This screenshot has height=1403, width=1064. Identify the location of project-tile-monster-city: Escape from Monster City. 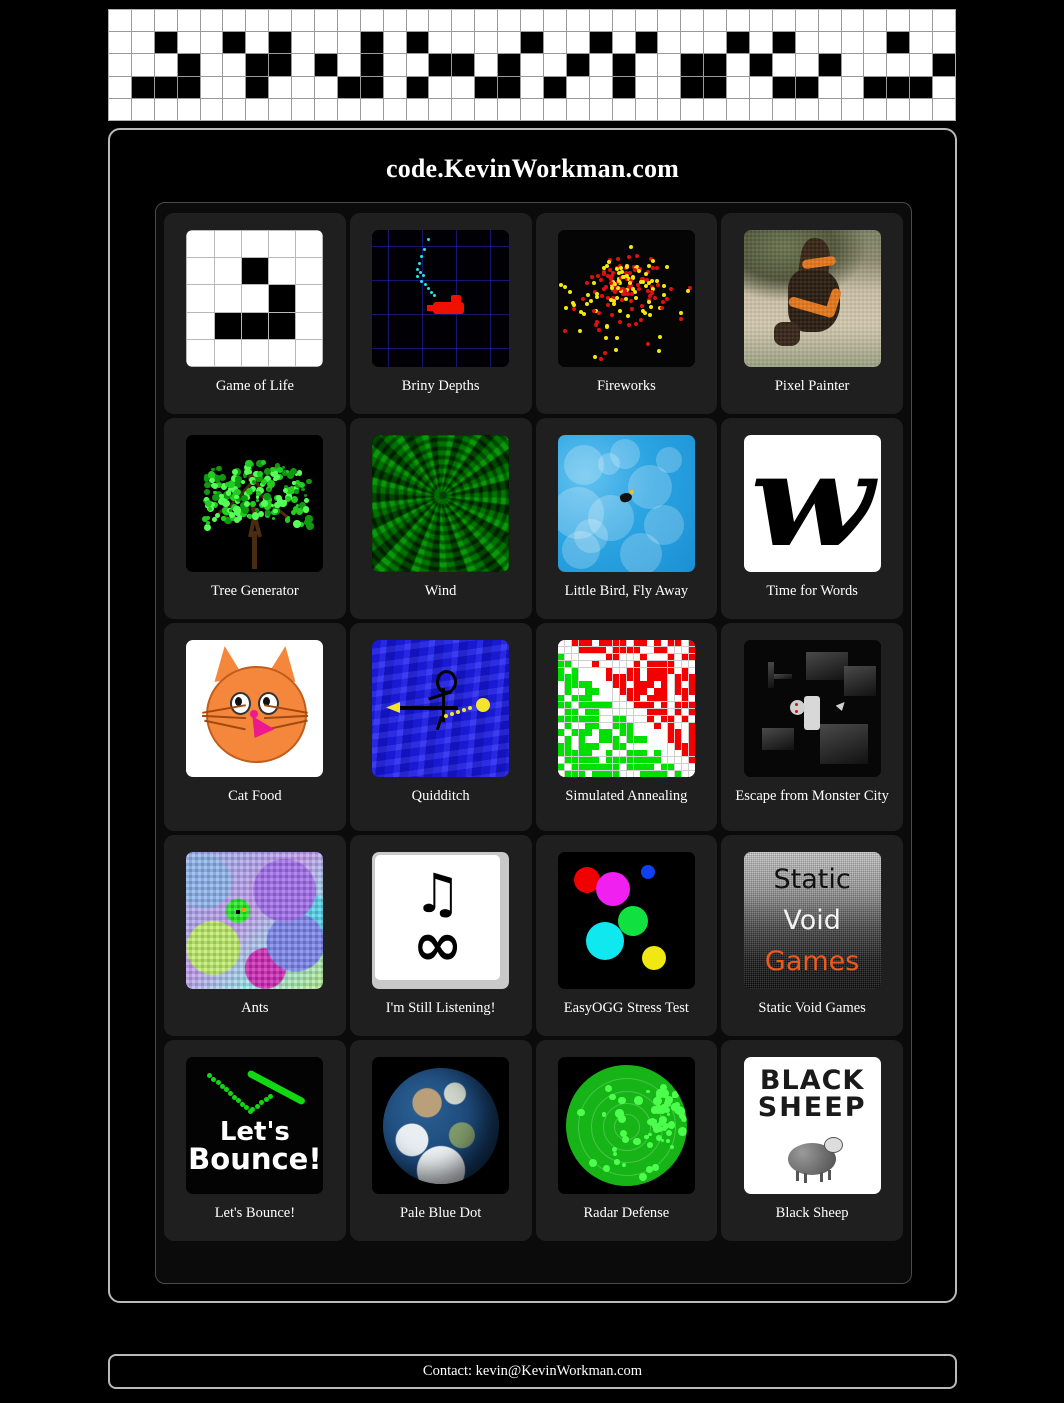
(812, 727).